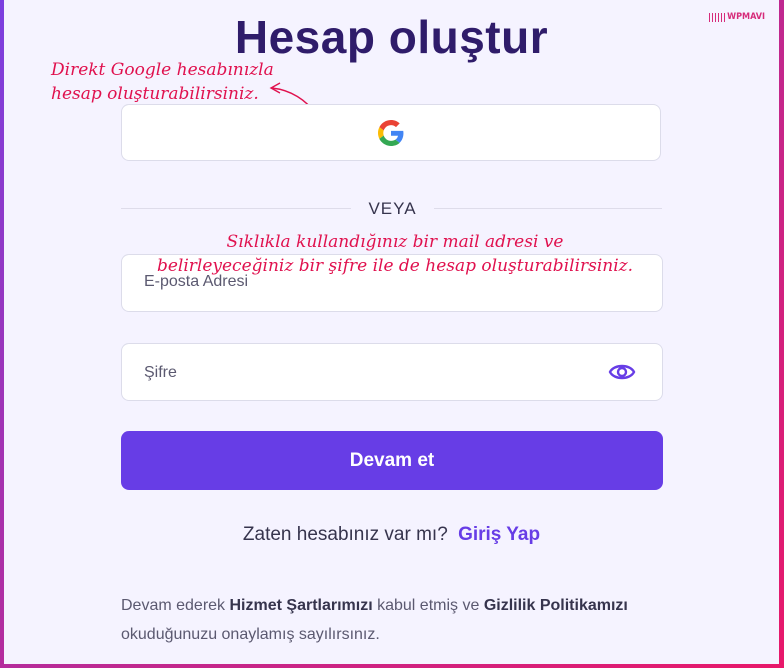  Describe the element at coordinates (391, 37) in the screenshot. I see `page-title: Hesap oluştur` at that location.